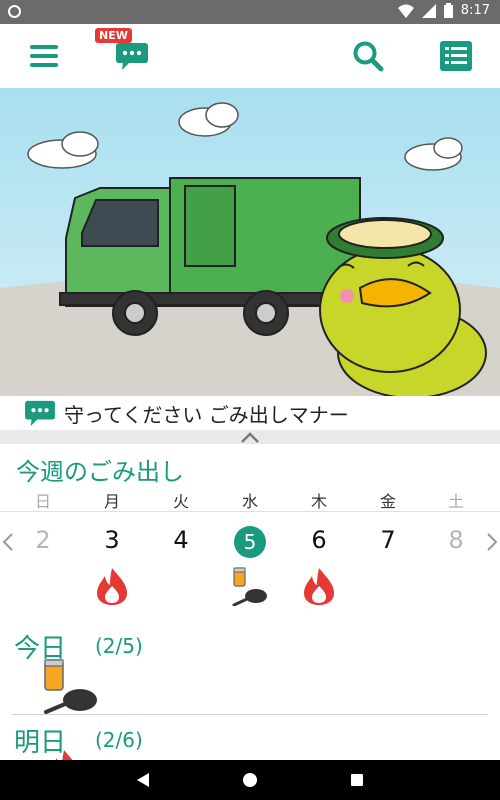 The width and height of the screenshot is (500, 800). I want to click on date-cell: 6, so click(319, 540).